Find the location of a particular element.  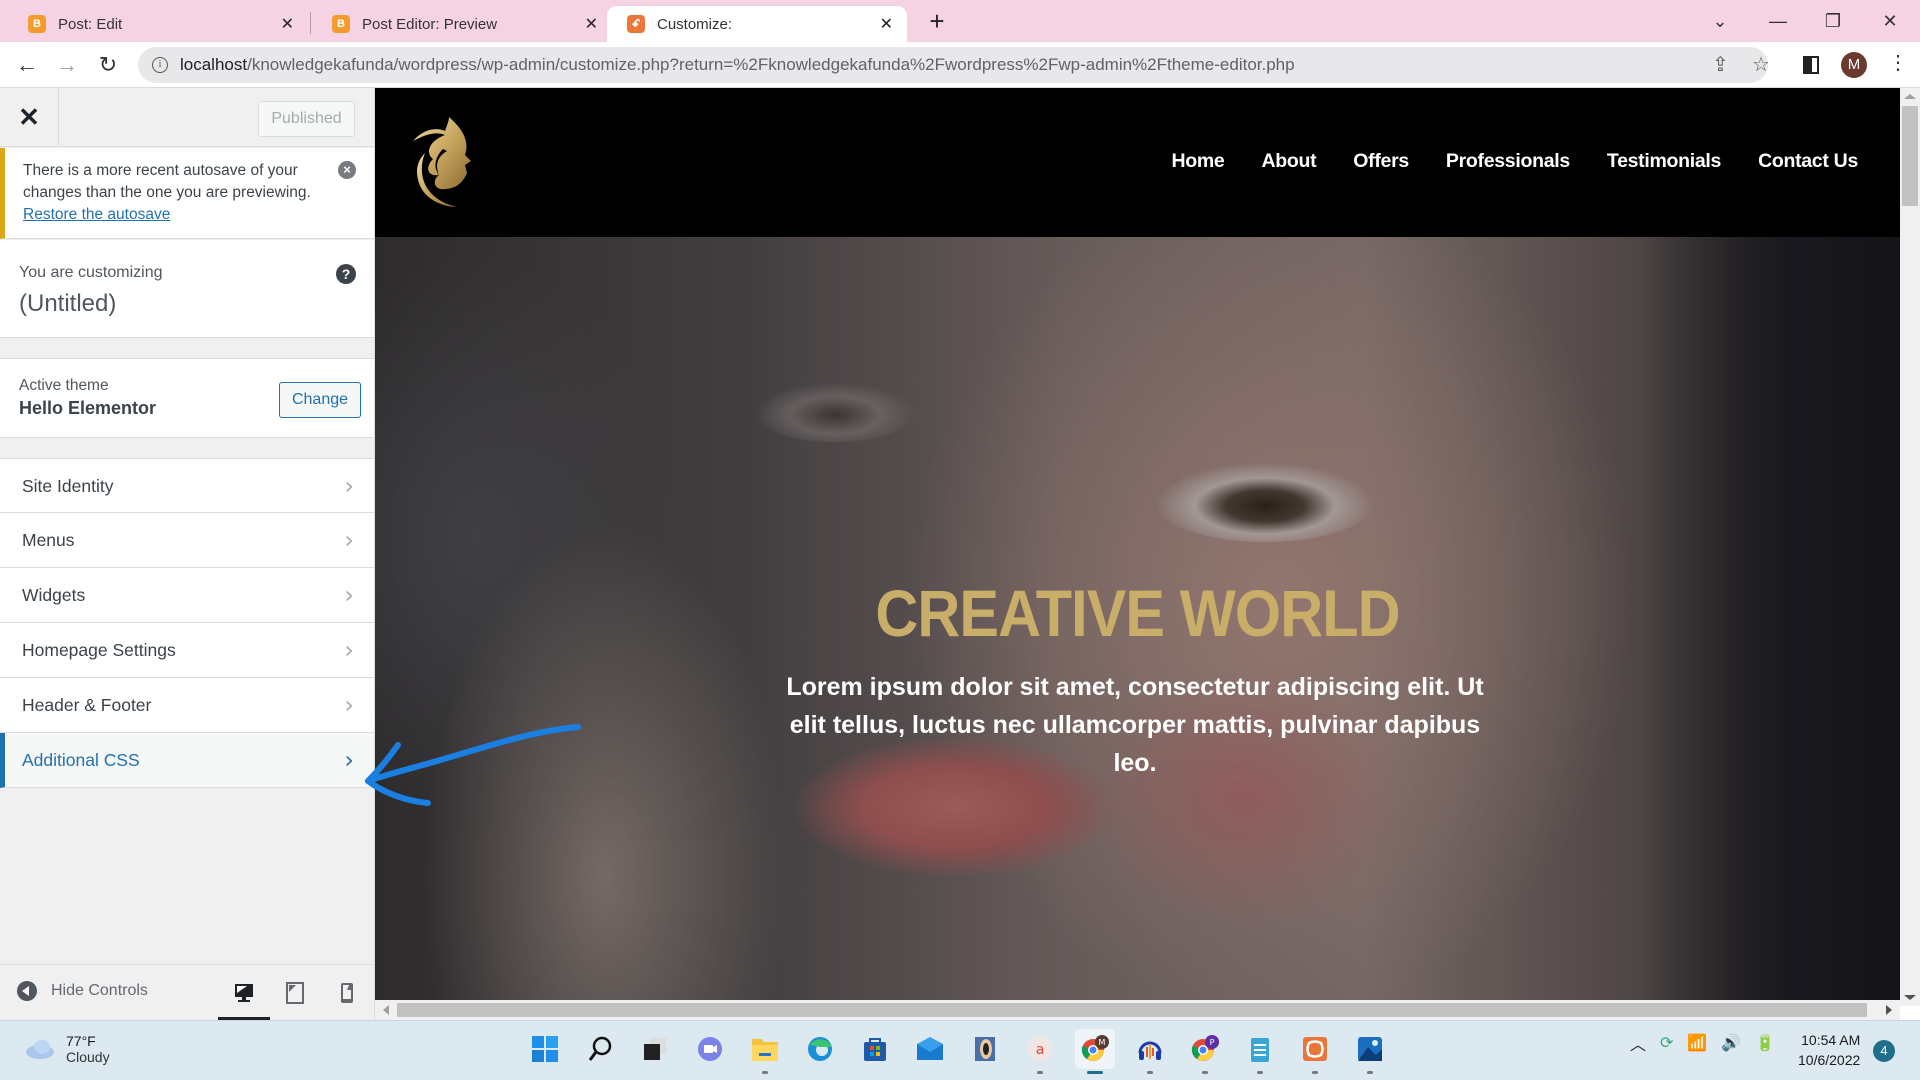

nav-about: About is located at coordinates (1288, 161).